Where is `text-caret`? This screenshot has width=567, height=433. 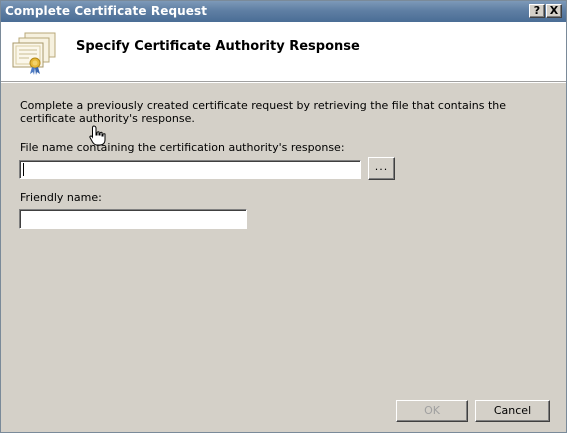 text-caret is located at coordinates (23, 169).